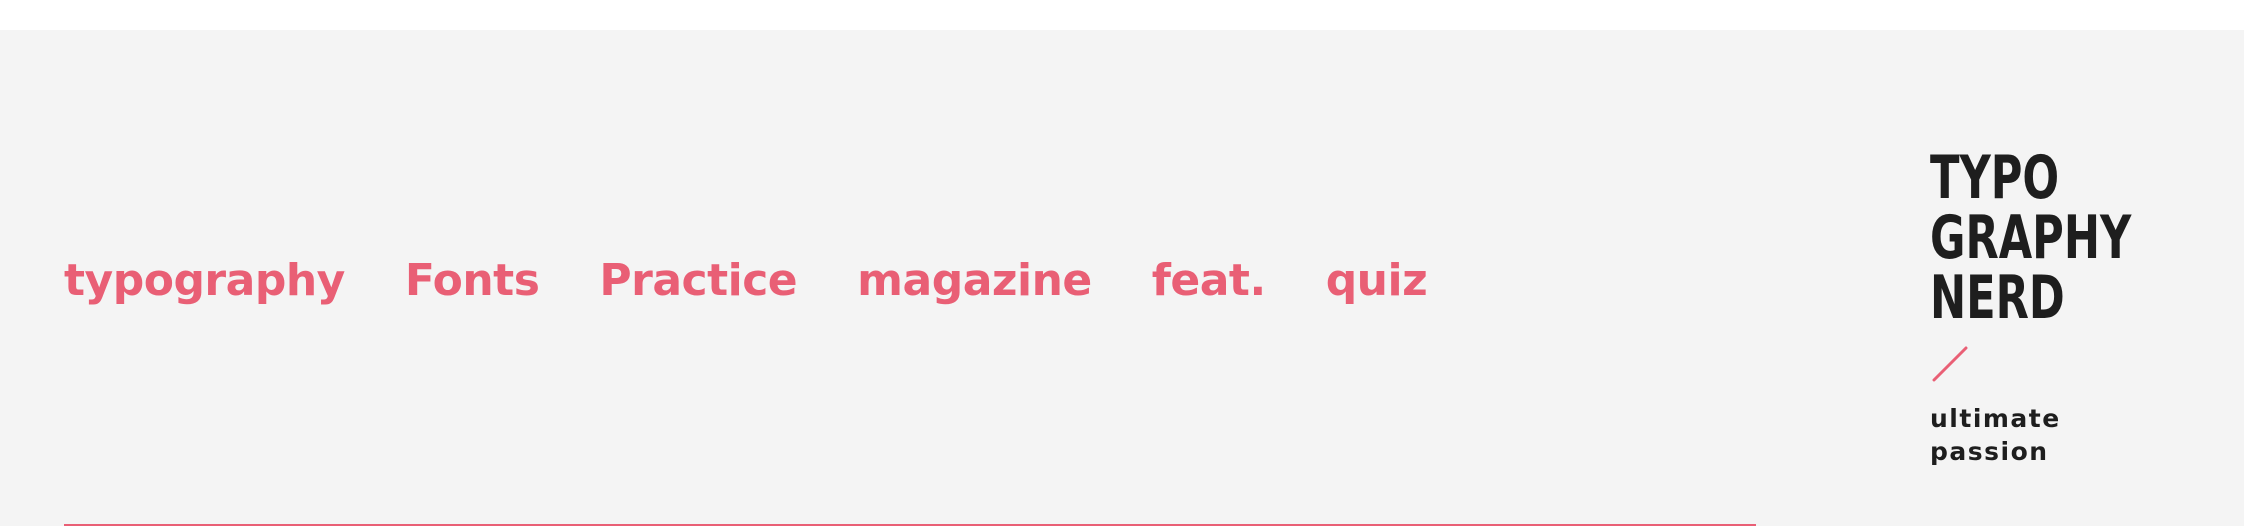  I want to click on nav-link-feat: feat., so click(1209, 281).